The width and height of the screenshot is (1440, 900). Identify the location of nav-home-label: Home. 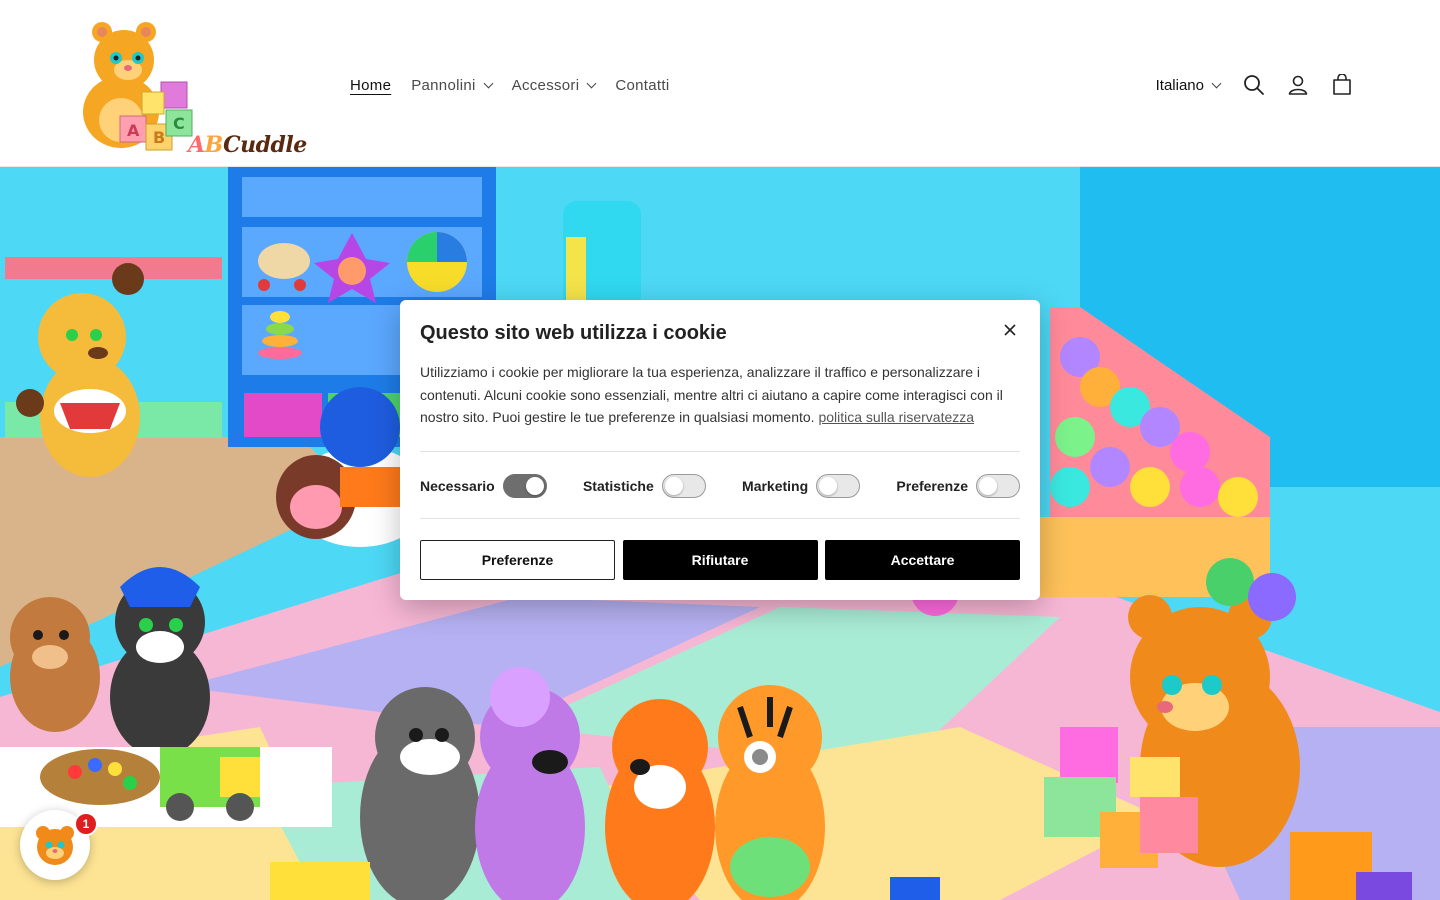
(371, 85).